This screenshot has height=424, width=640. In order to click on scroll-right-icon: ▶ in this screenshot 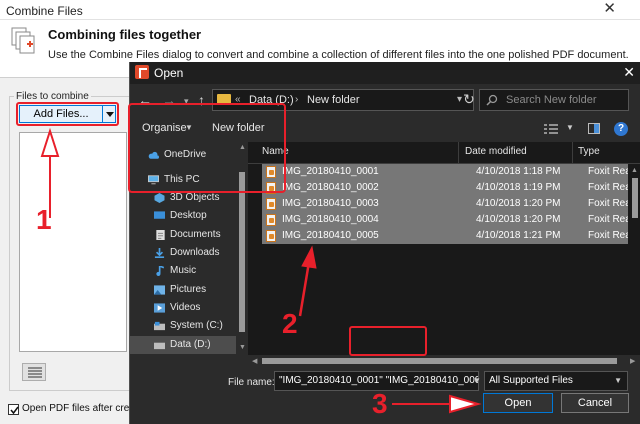, I will do `click(632, 361)`.